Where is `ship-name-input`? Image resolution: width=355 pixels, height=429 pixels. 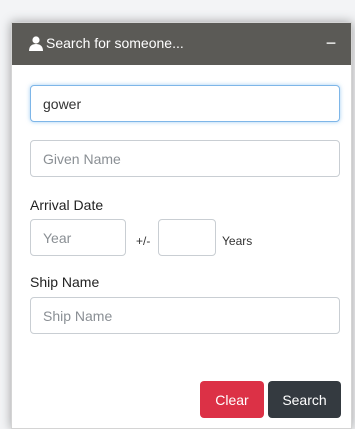
ship-name-input is located at coordinates (185, 315).